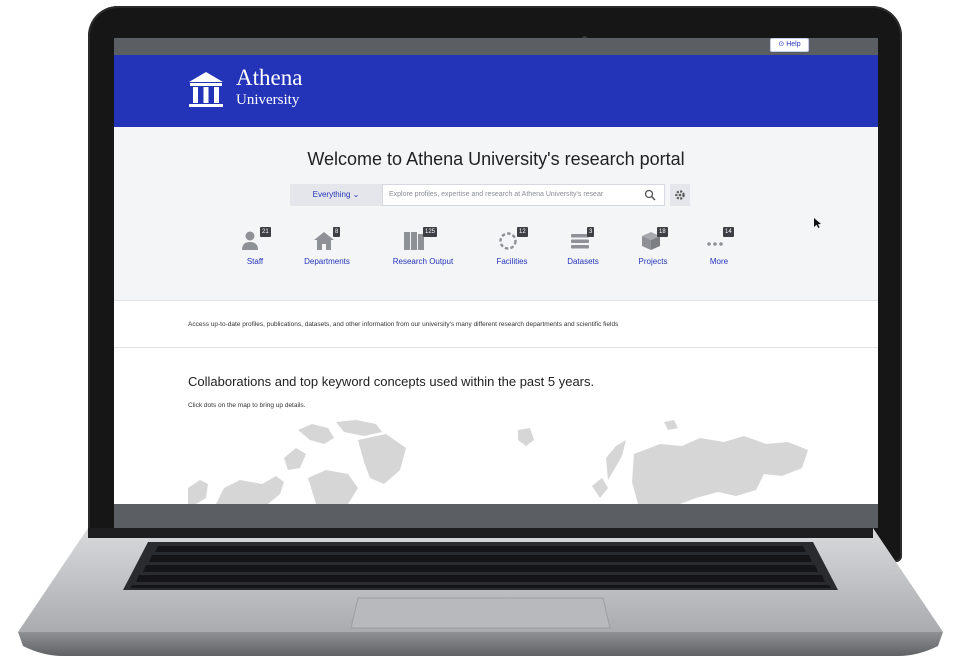 The width and height of the screenshot is (961, 663). What do you see at coordinates (414, 241) in the screenshot?
I see `book-icon` at bounding box center [414, 241].